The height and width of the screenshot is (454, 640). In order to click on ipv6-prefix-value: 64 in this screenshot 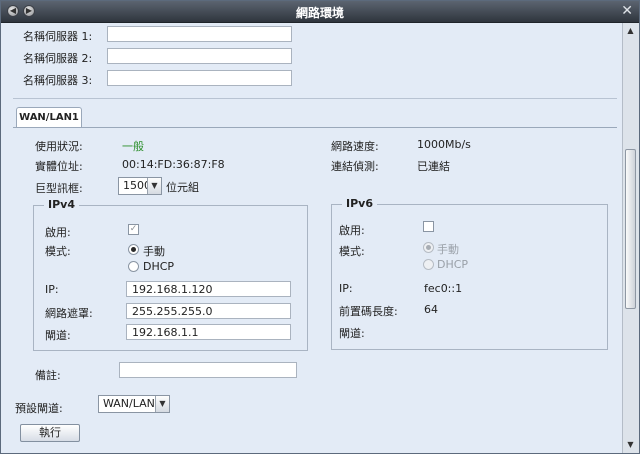, I will do `click(431, 309)`.